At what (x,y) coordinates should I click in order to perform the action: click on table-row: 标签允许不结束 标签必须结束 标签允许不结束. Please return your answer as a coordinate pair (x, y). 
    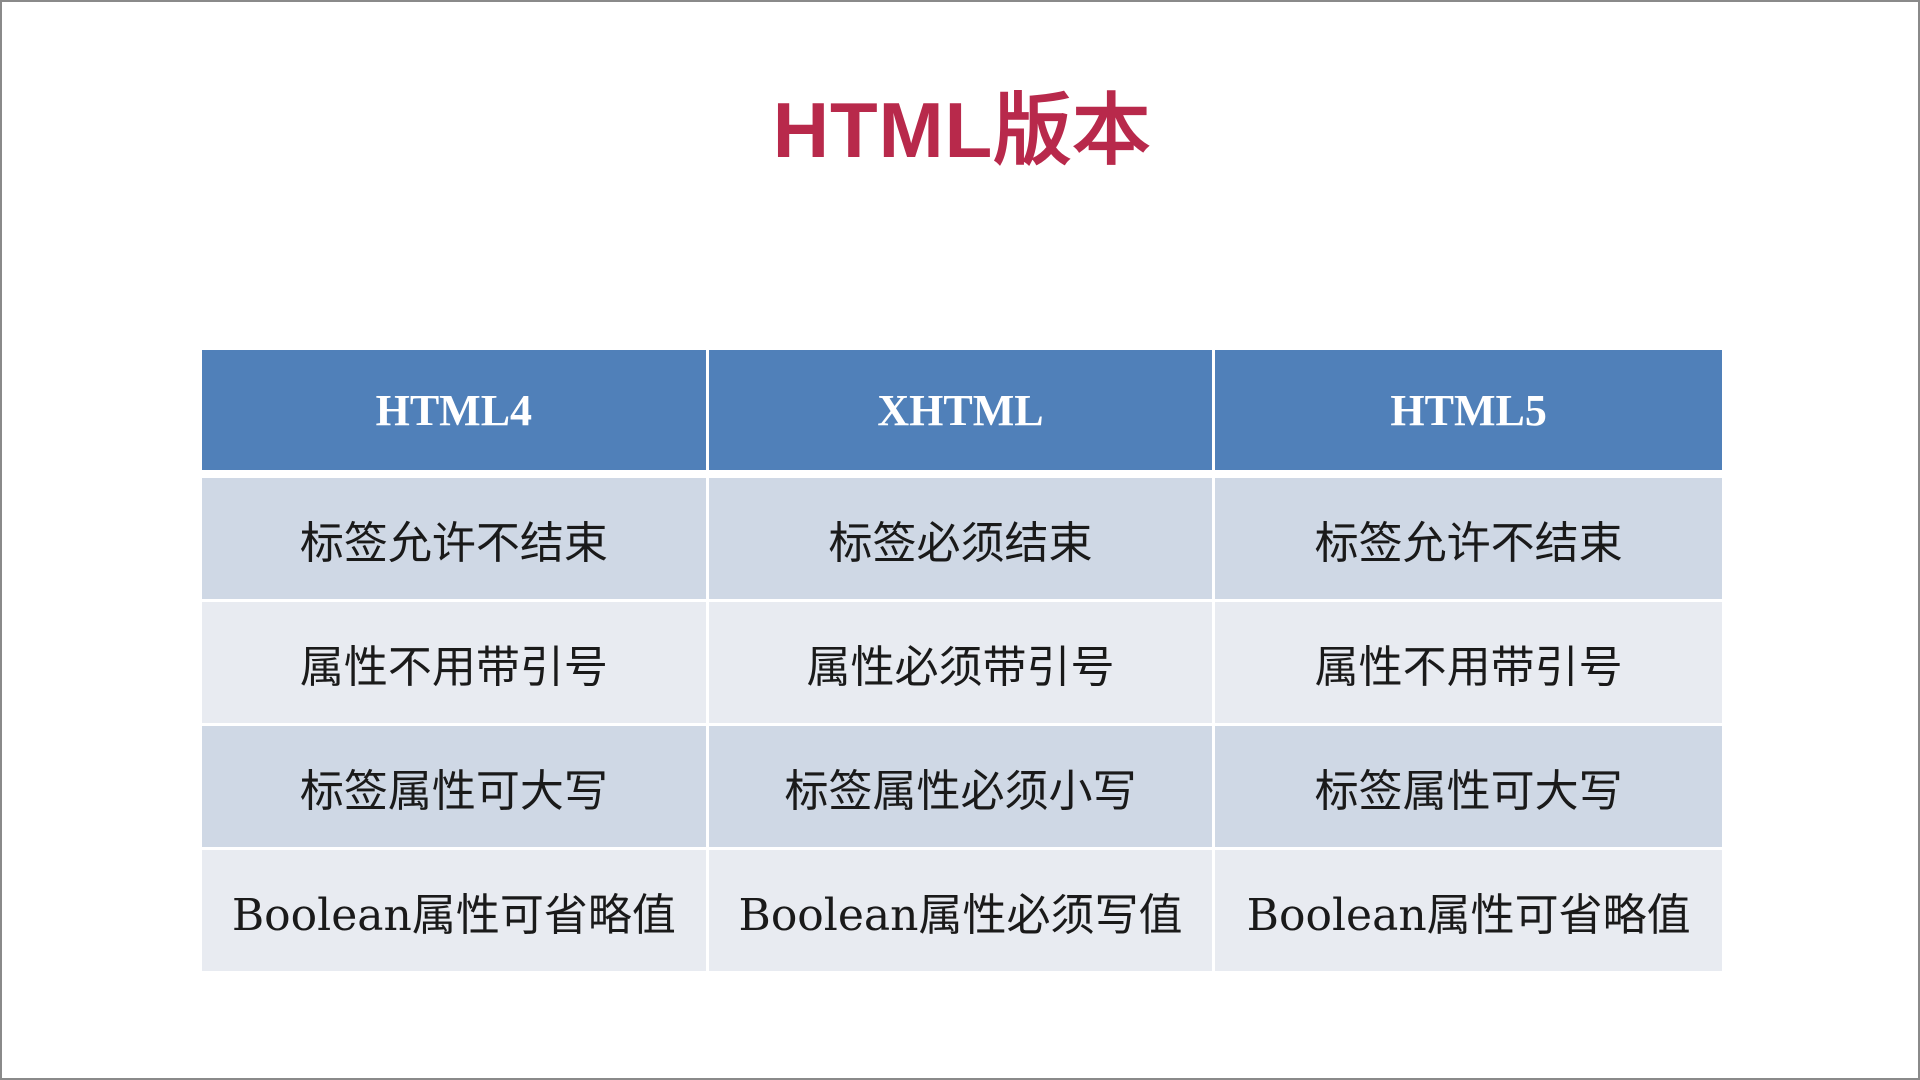
    Looking at the image, I should click on (962, 540).